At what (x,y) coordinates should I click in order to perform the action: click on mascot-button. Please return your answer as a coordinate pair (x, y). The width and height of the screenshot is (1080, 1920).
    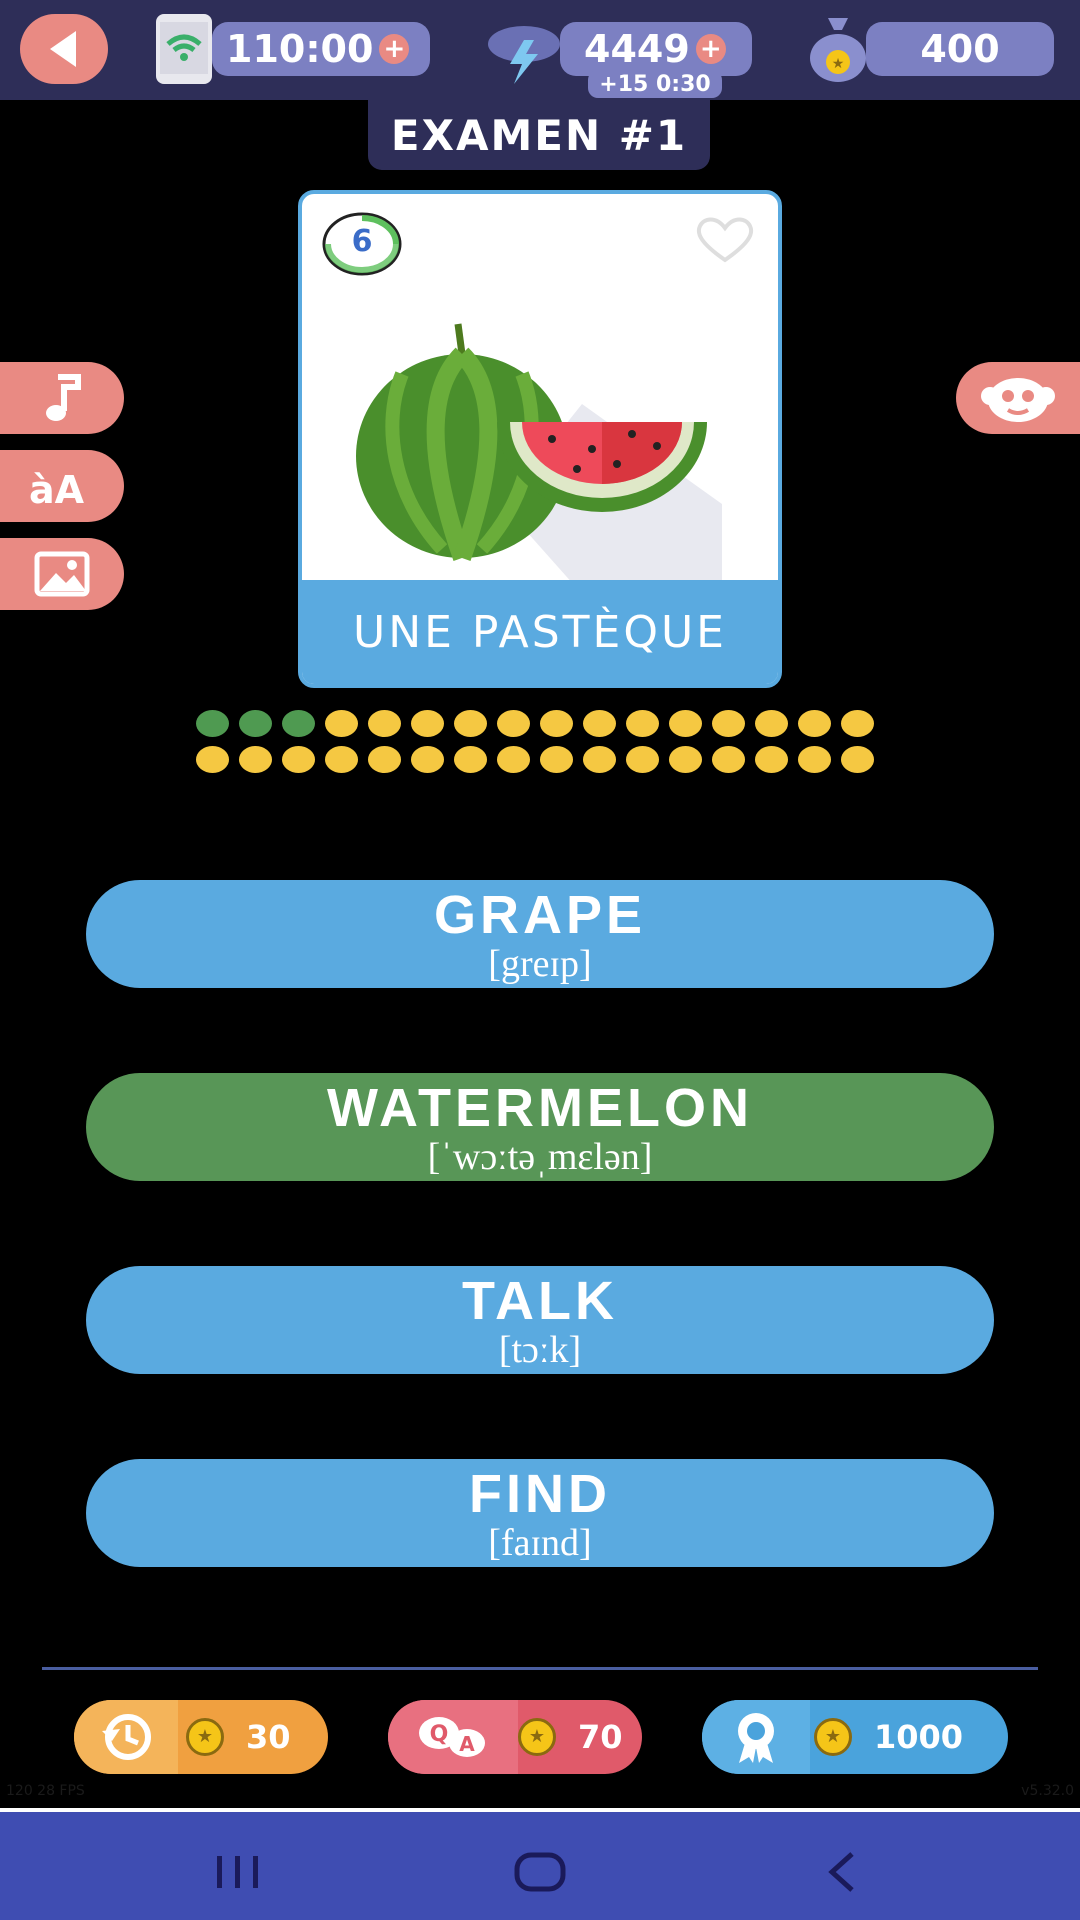
    Looking at the image, I should click on (1018, 398).